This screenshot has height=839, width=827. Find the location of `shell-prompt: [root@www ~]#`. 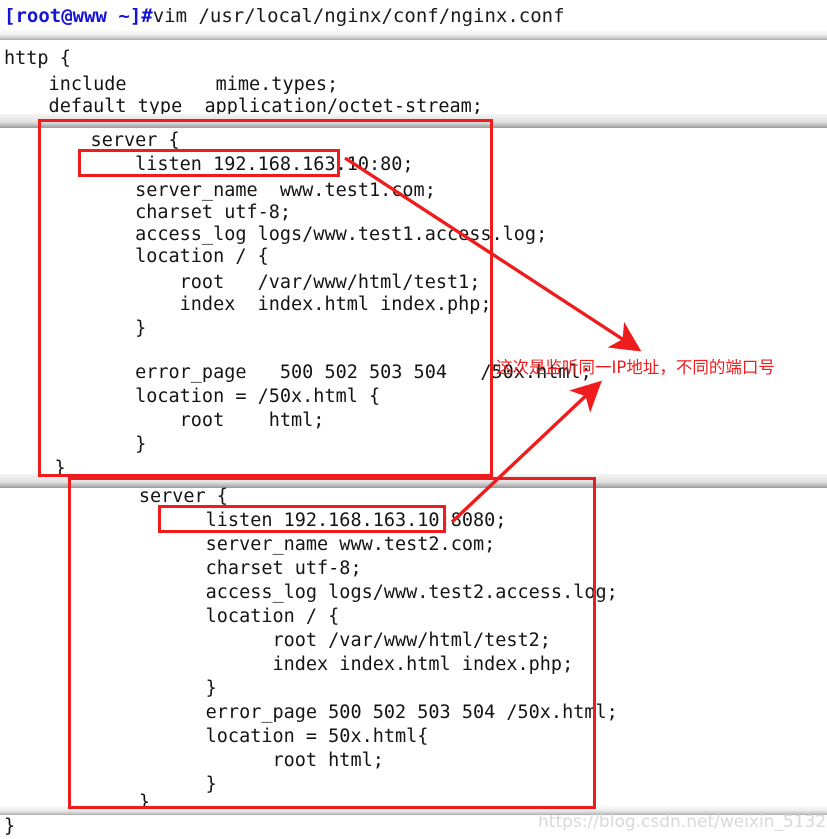

shell-prompt: [root@www ~]# is located at coordinates (78, 16).